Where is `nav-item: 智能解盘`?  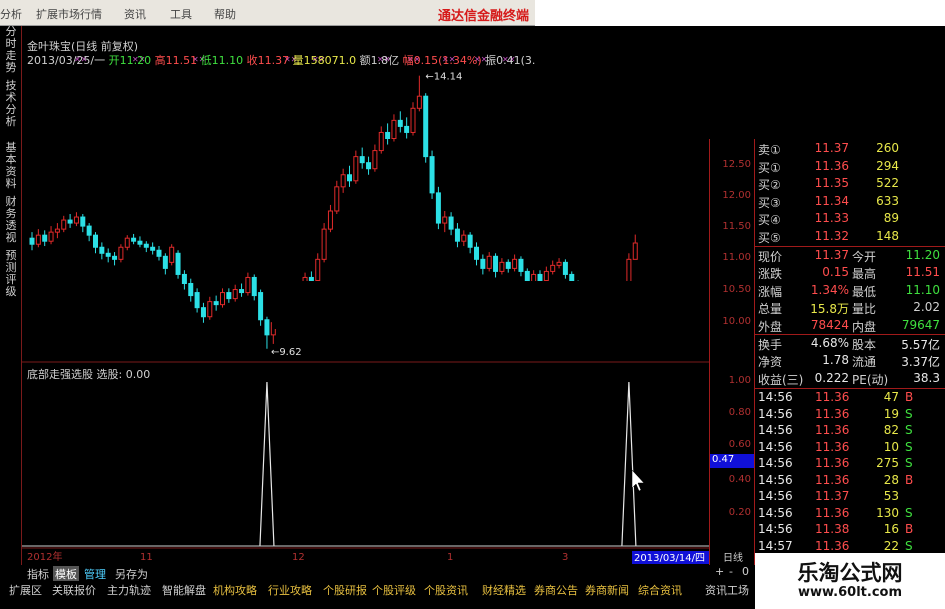 nav-item: 智能解盘 is located at coordinates (184, 590).